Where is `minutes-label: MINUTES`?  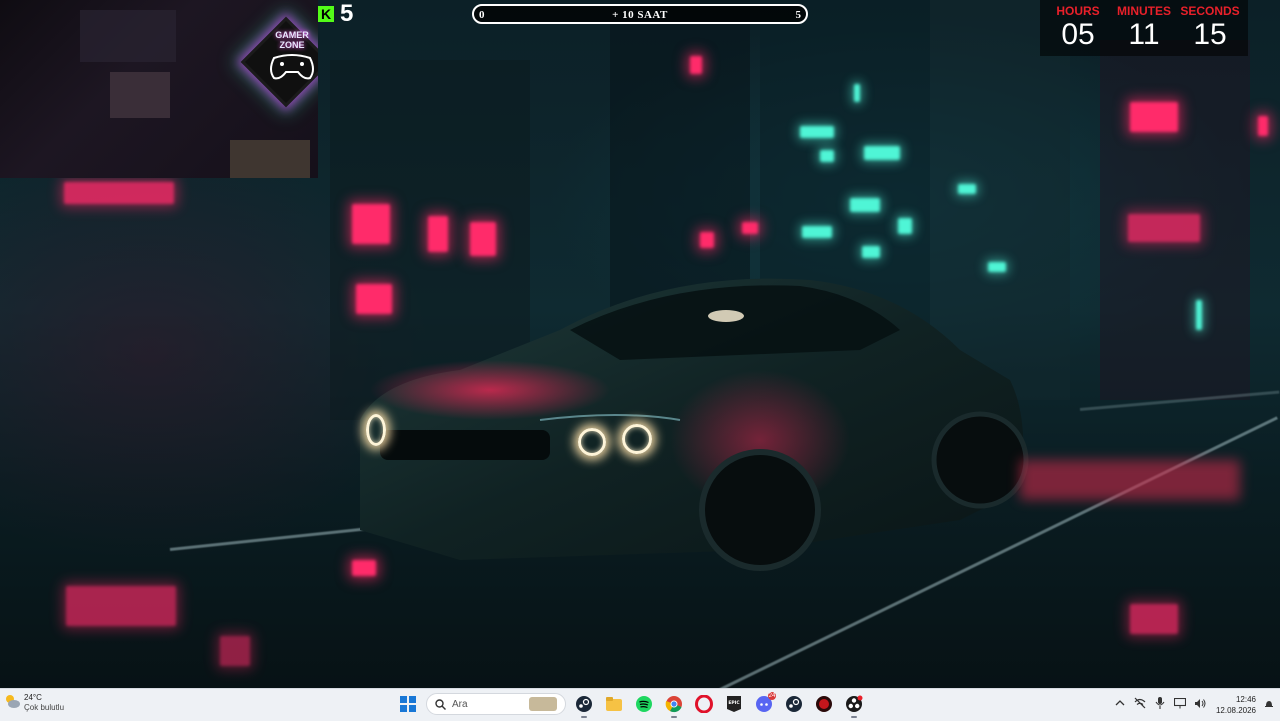
minutes-label: MINUTES is located at coordinates (1144, 11).